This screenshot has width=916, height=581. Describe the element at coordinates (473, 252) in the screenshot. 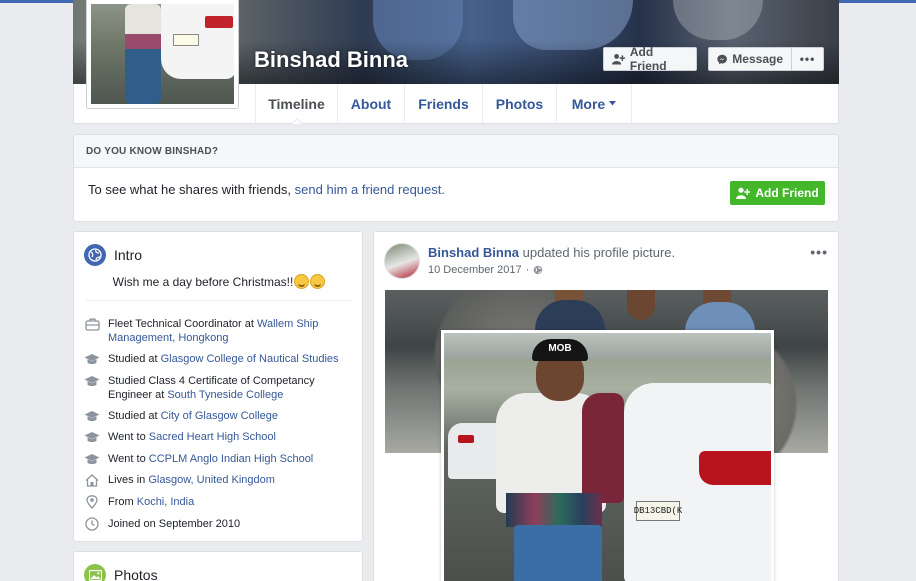

I see `post-author-link: Binshad Binna` at that location.